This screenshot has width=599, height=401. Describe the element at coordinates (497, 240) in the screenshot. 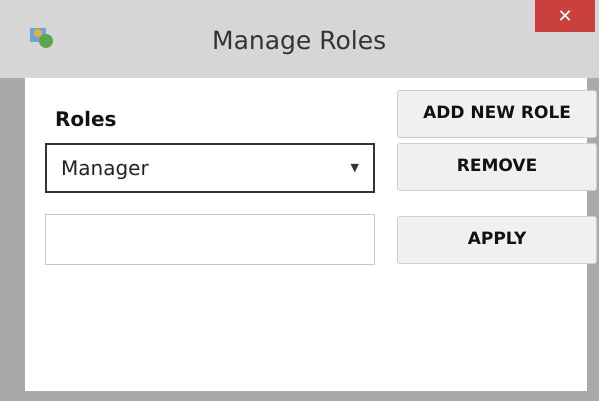

I see `apply-button: APPLY` at that location.